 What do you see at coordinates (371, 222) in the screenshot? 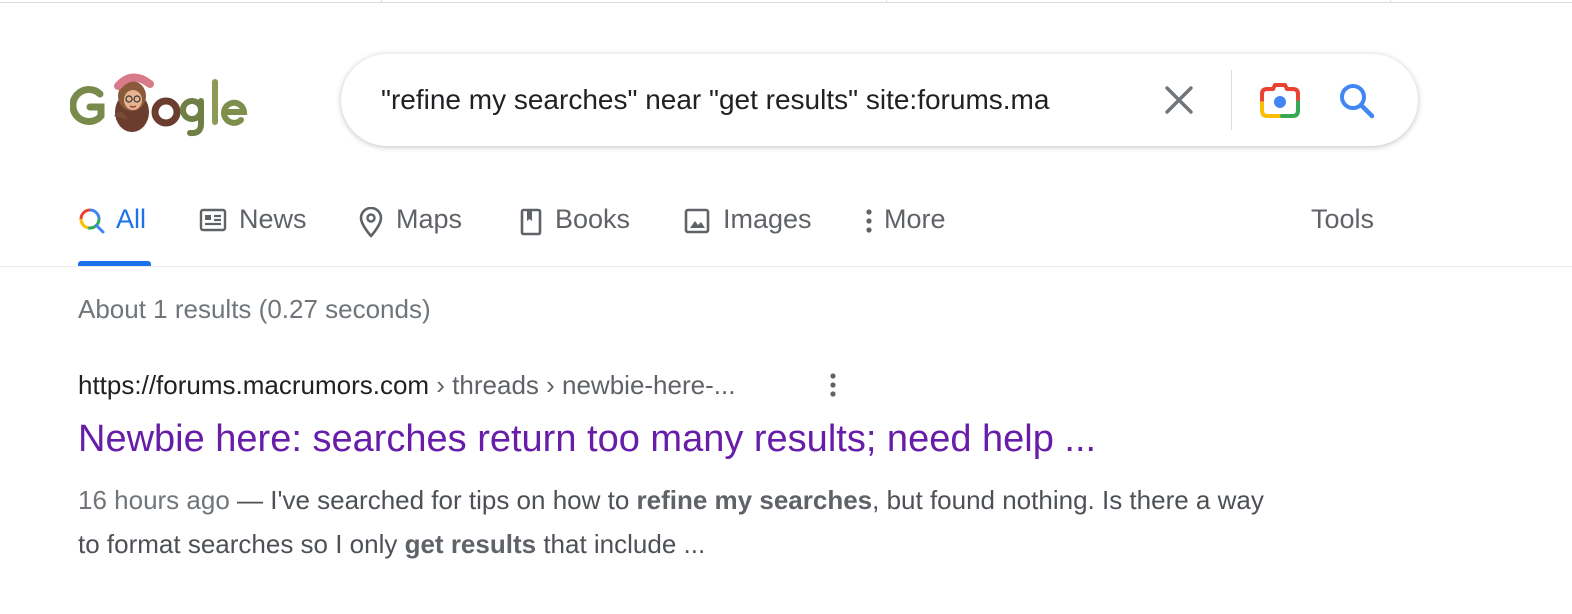
I see `map-pin-icon` at bounding box center [371, 222].